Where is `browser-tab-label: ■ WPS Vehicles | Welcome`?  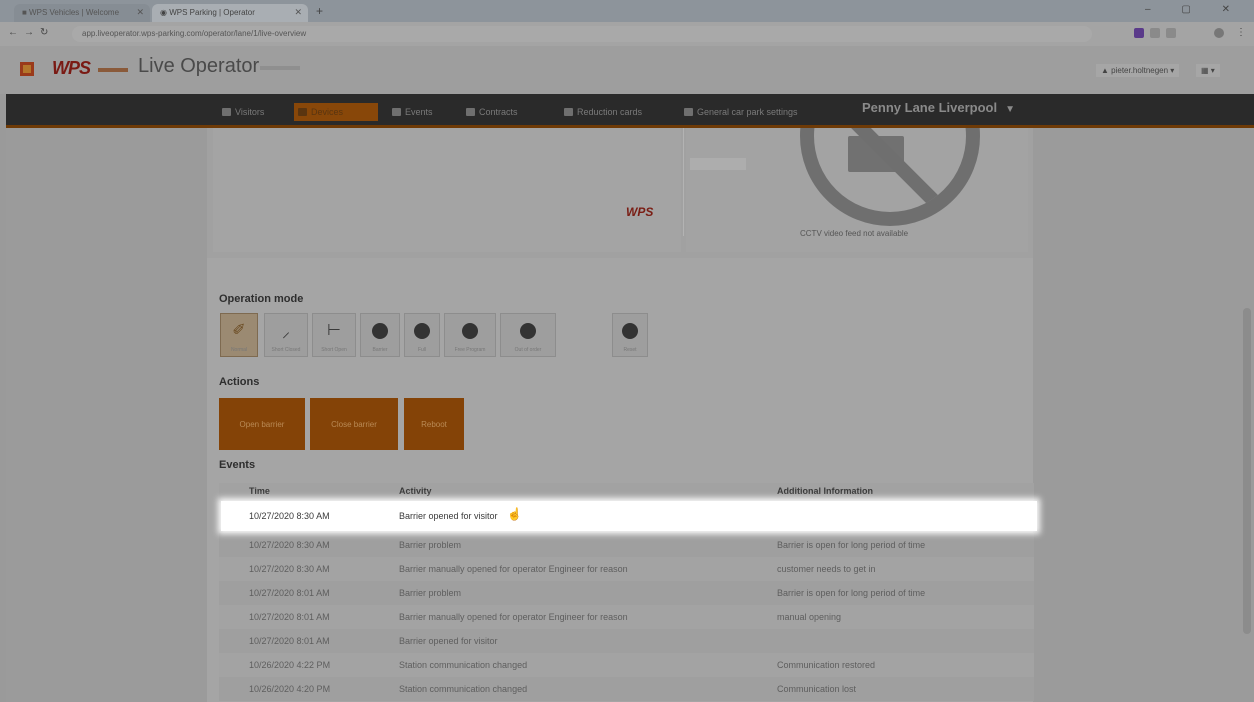 browser-tab-label: ■ WPS Vehicles | Welcome is located at coordinates (71, 12).